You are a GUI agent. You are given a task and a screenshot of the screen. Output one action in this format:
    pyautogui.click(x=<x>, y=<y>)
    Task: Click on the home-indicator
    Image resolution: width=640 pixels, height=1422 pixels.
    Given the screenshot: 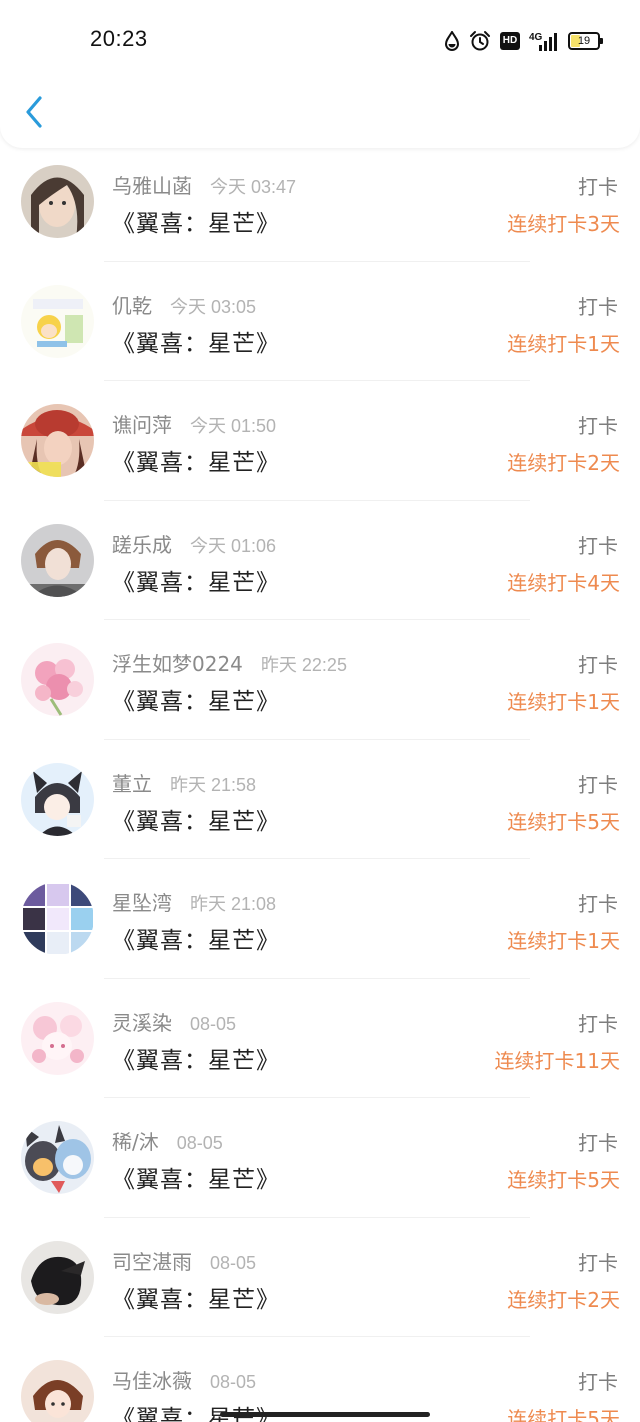 What is the action you would take?
    pyautogui.click(x=325, y=1414)
    